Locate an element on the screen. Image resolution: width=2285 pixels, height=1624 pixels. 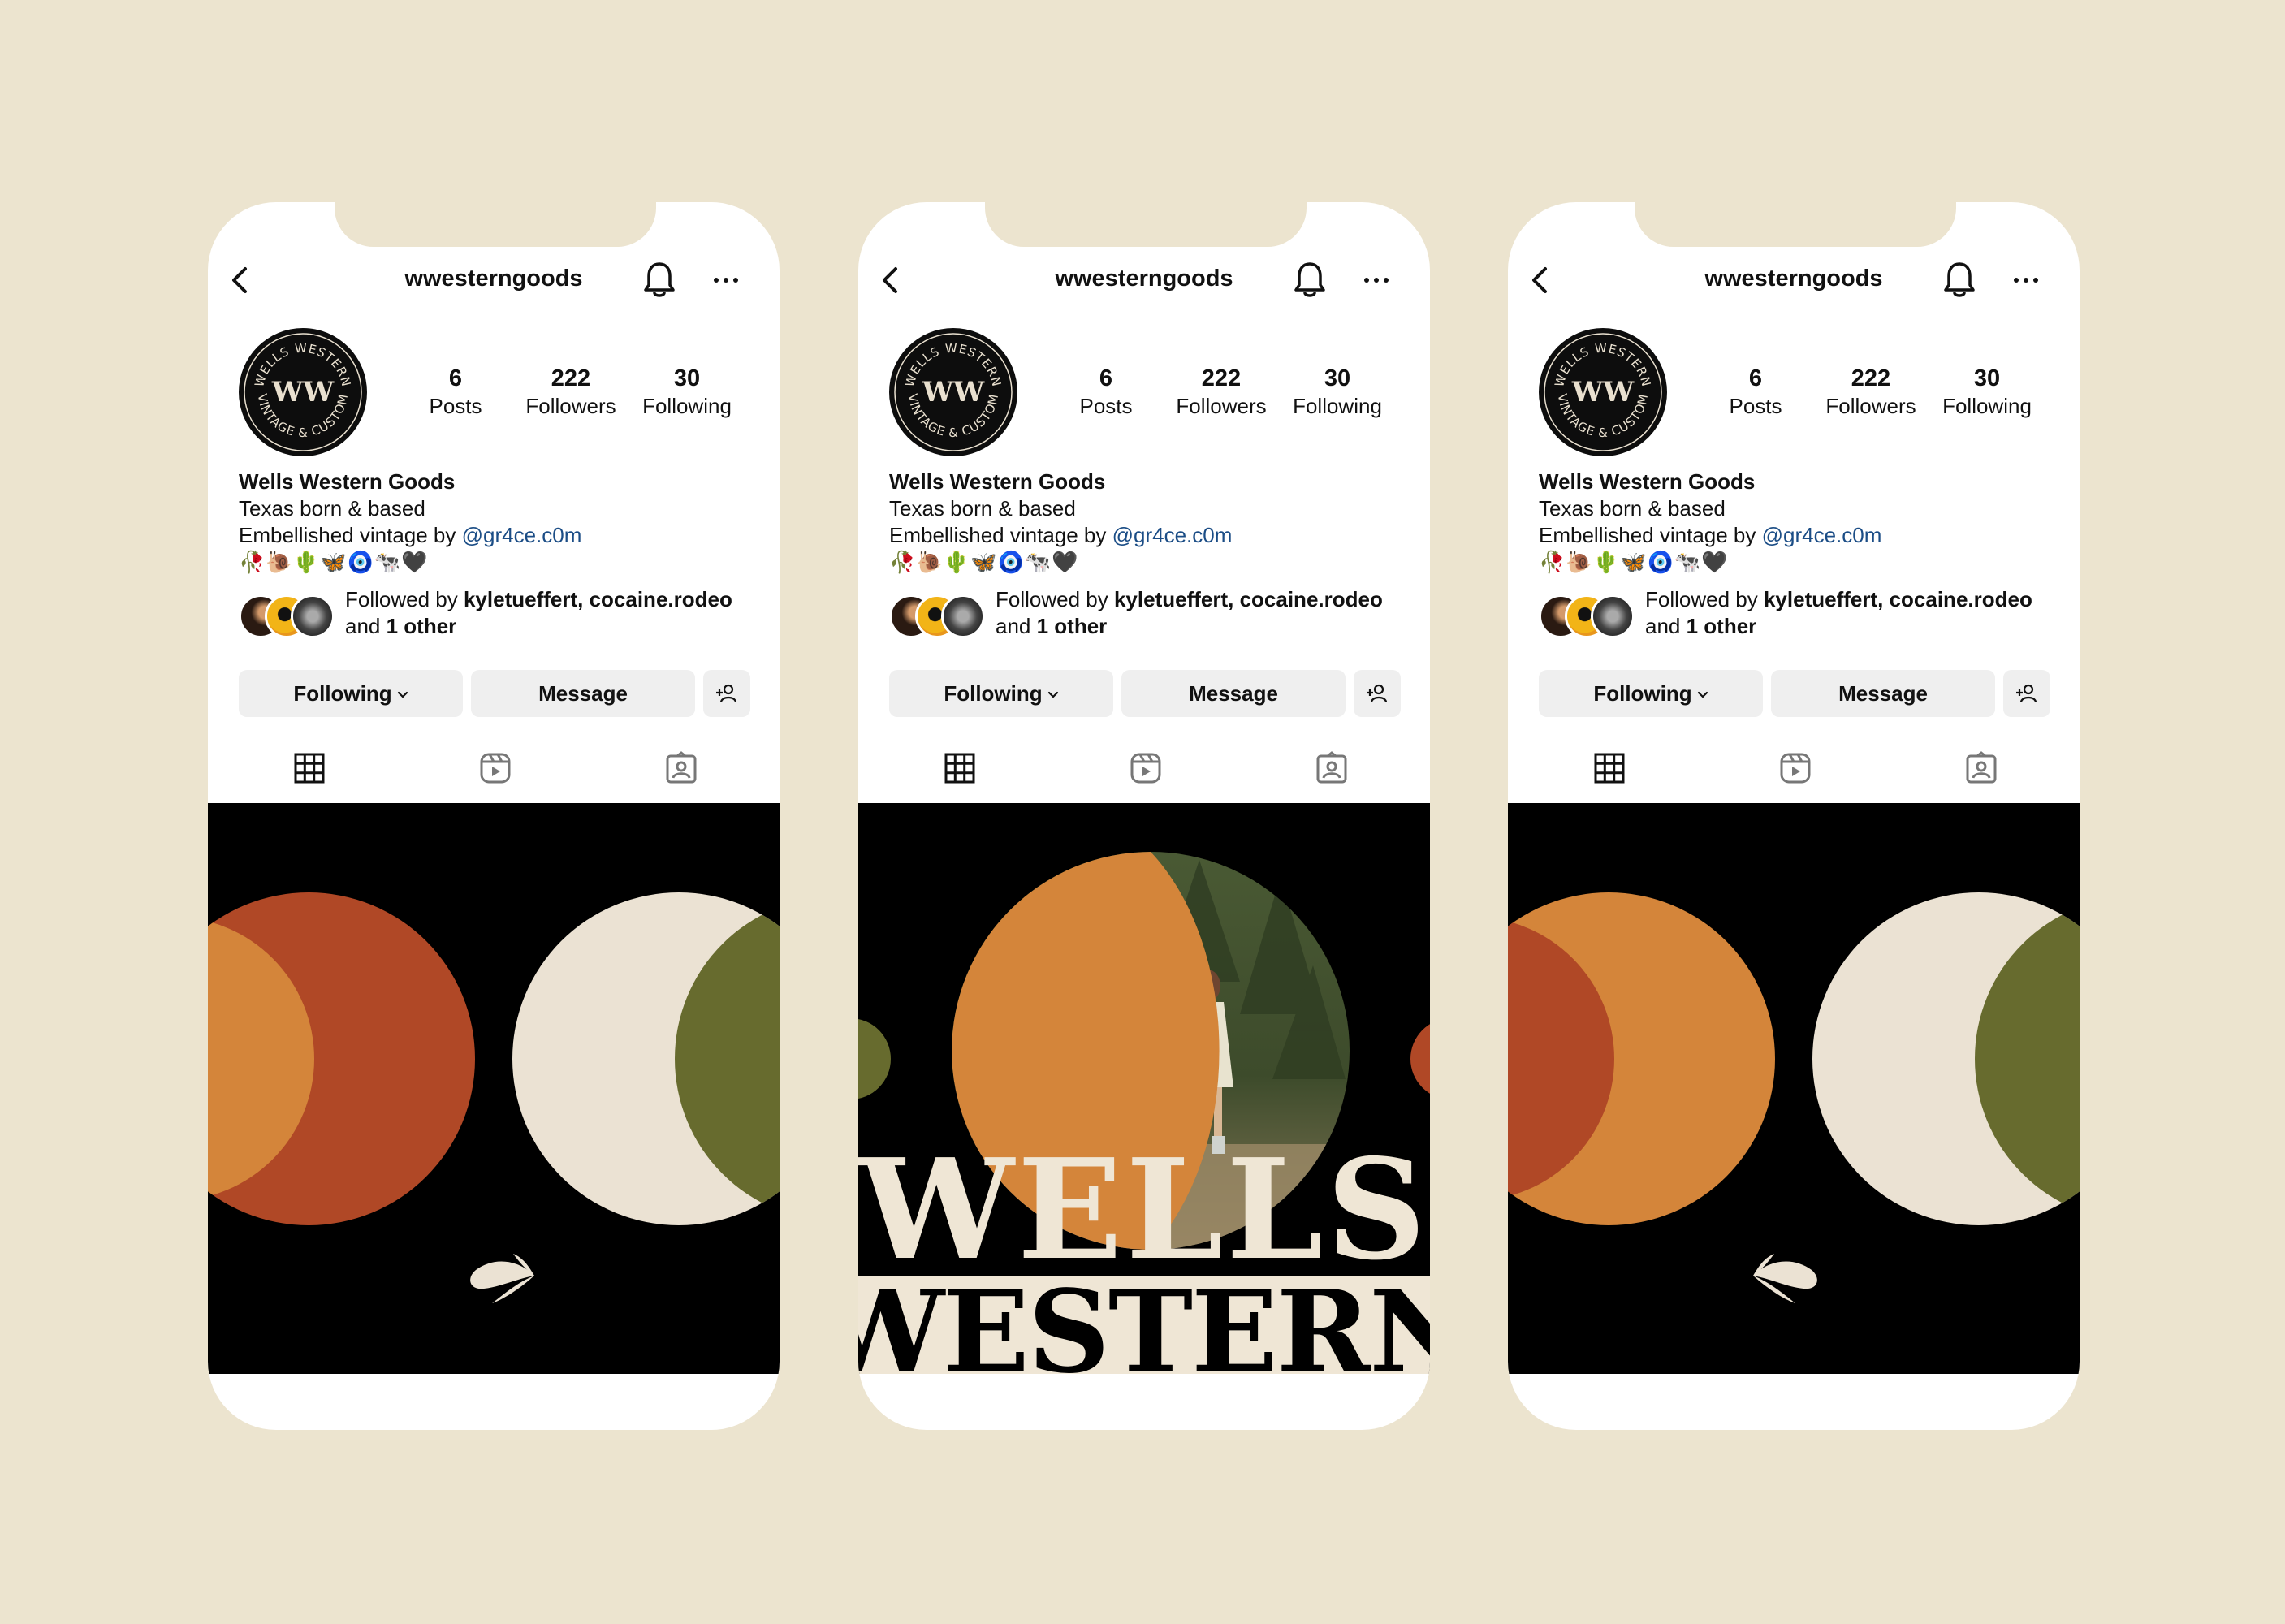
followed-by-and: and is located at coordinates (1017, 626).